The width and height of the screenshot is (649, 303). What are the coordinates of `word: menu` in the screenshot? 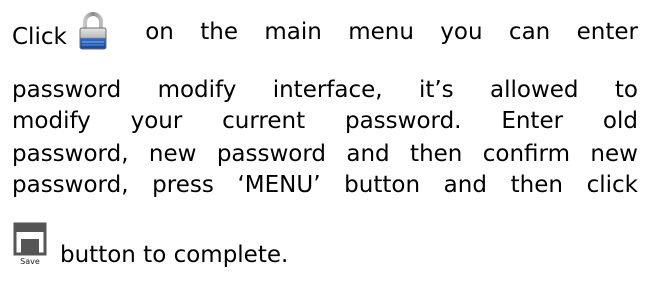 It's located at (381, 32).